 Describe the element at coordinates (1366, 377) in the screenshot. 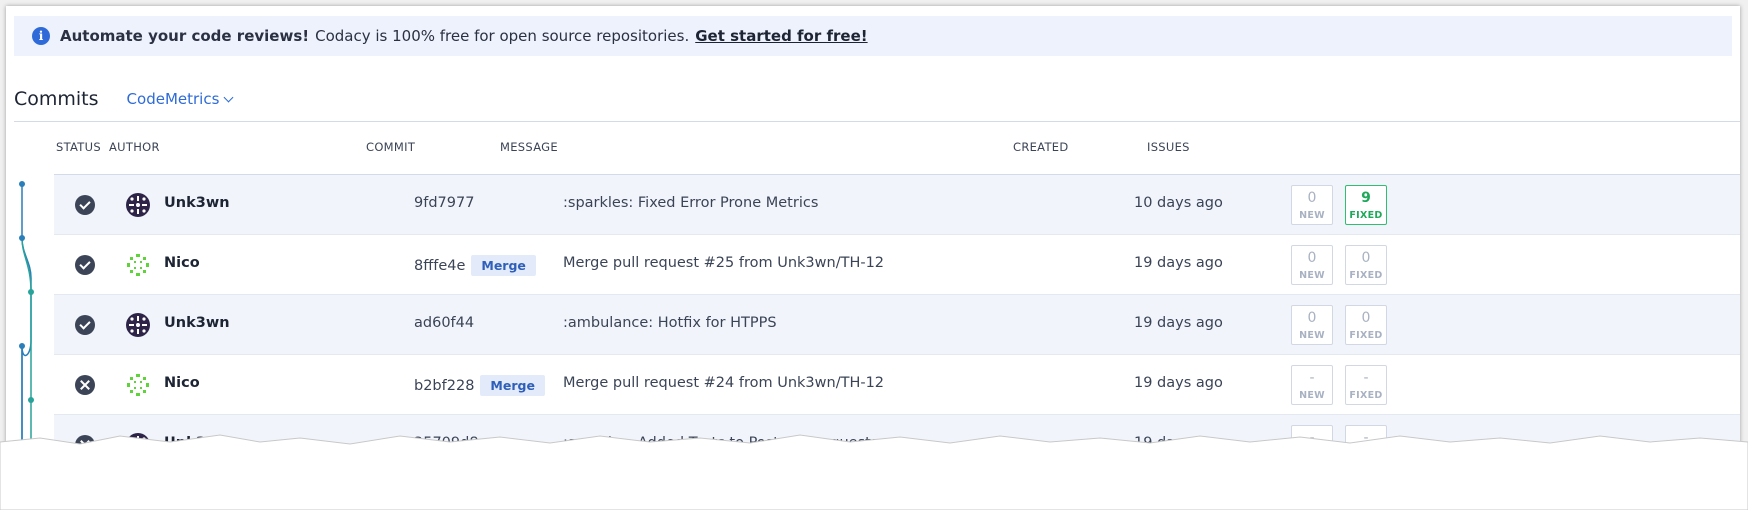

I see `fixed-issues-count: -` at that location.